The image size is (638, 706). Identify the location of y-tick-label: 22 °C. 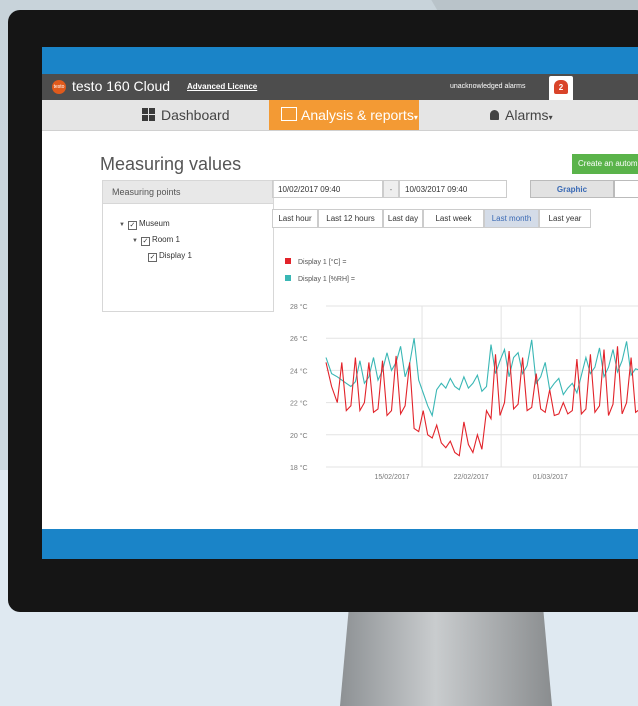
(299, 404).